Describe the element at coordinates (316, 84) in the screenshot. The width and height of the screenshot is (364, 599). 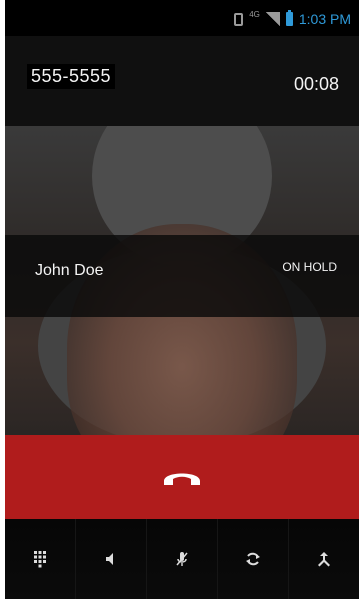
I see `call-duration: 00:08` at that location.